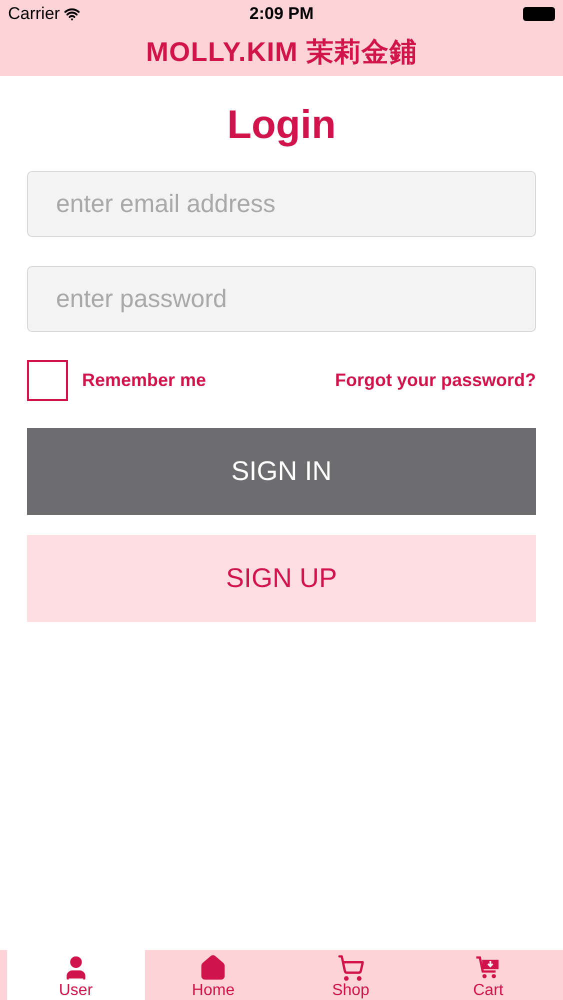  Describe the element at coordinates (488, 991) in the screenshot. I see `tab-label: Cart` at that location.